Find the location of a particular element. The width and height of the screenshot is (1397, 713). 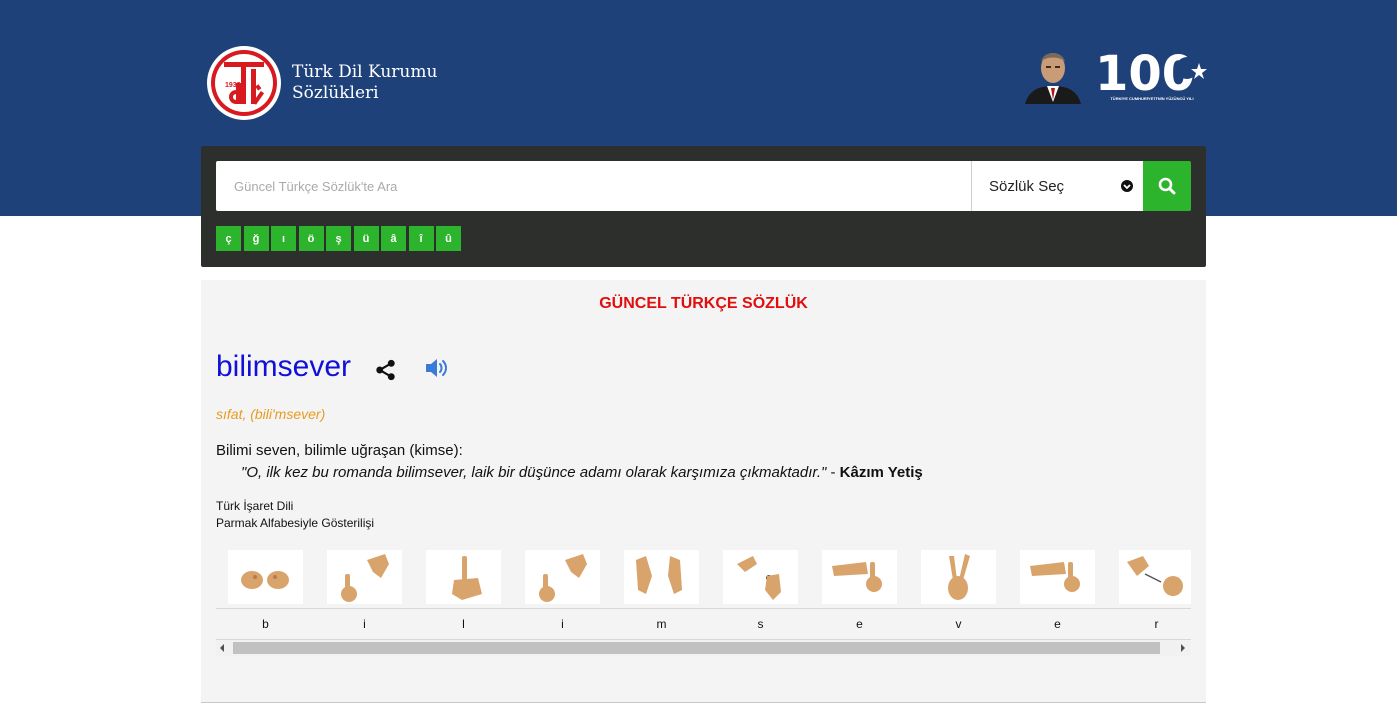

dictionary-title: GÜNCEL TÜRKÇE SÖZLÜK is located at coordinates (703, 303).